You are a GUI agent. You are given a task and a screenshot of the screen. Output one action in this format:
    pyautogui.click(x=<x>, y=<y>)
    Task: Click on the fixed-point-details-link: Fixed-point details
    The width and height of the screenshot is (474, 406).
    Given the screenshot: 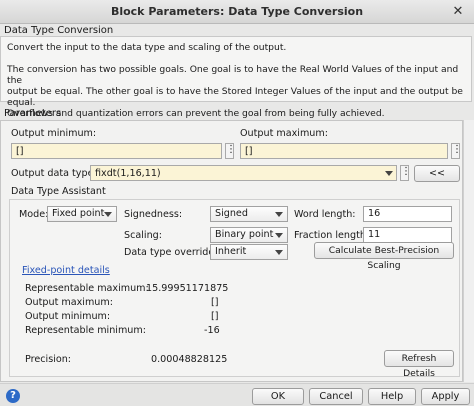 What is the action you would take?
    pyautogui.click(x=66, y=270)
    